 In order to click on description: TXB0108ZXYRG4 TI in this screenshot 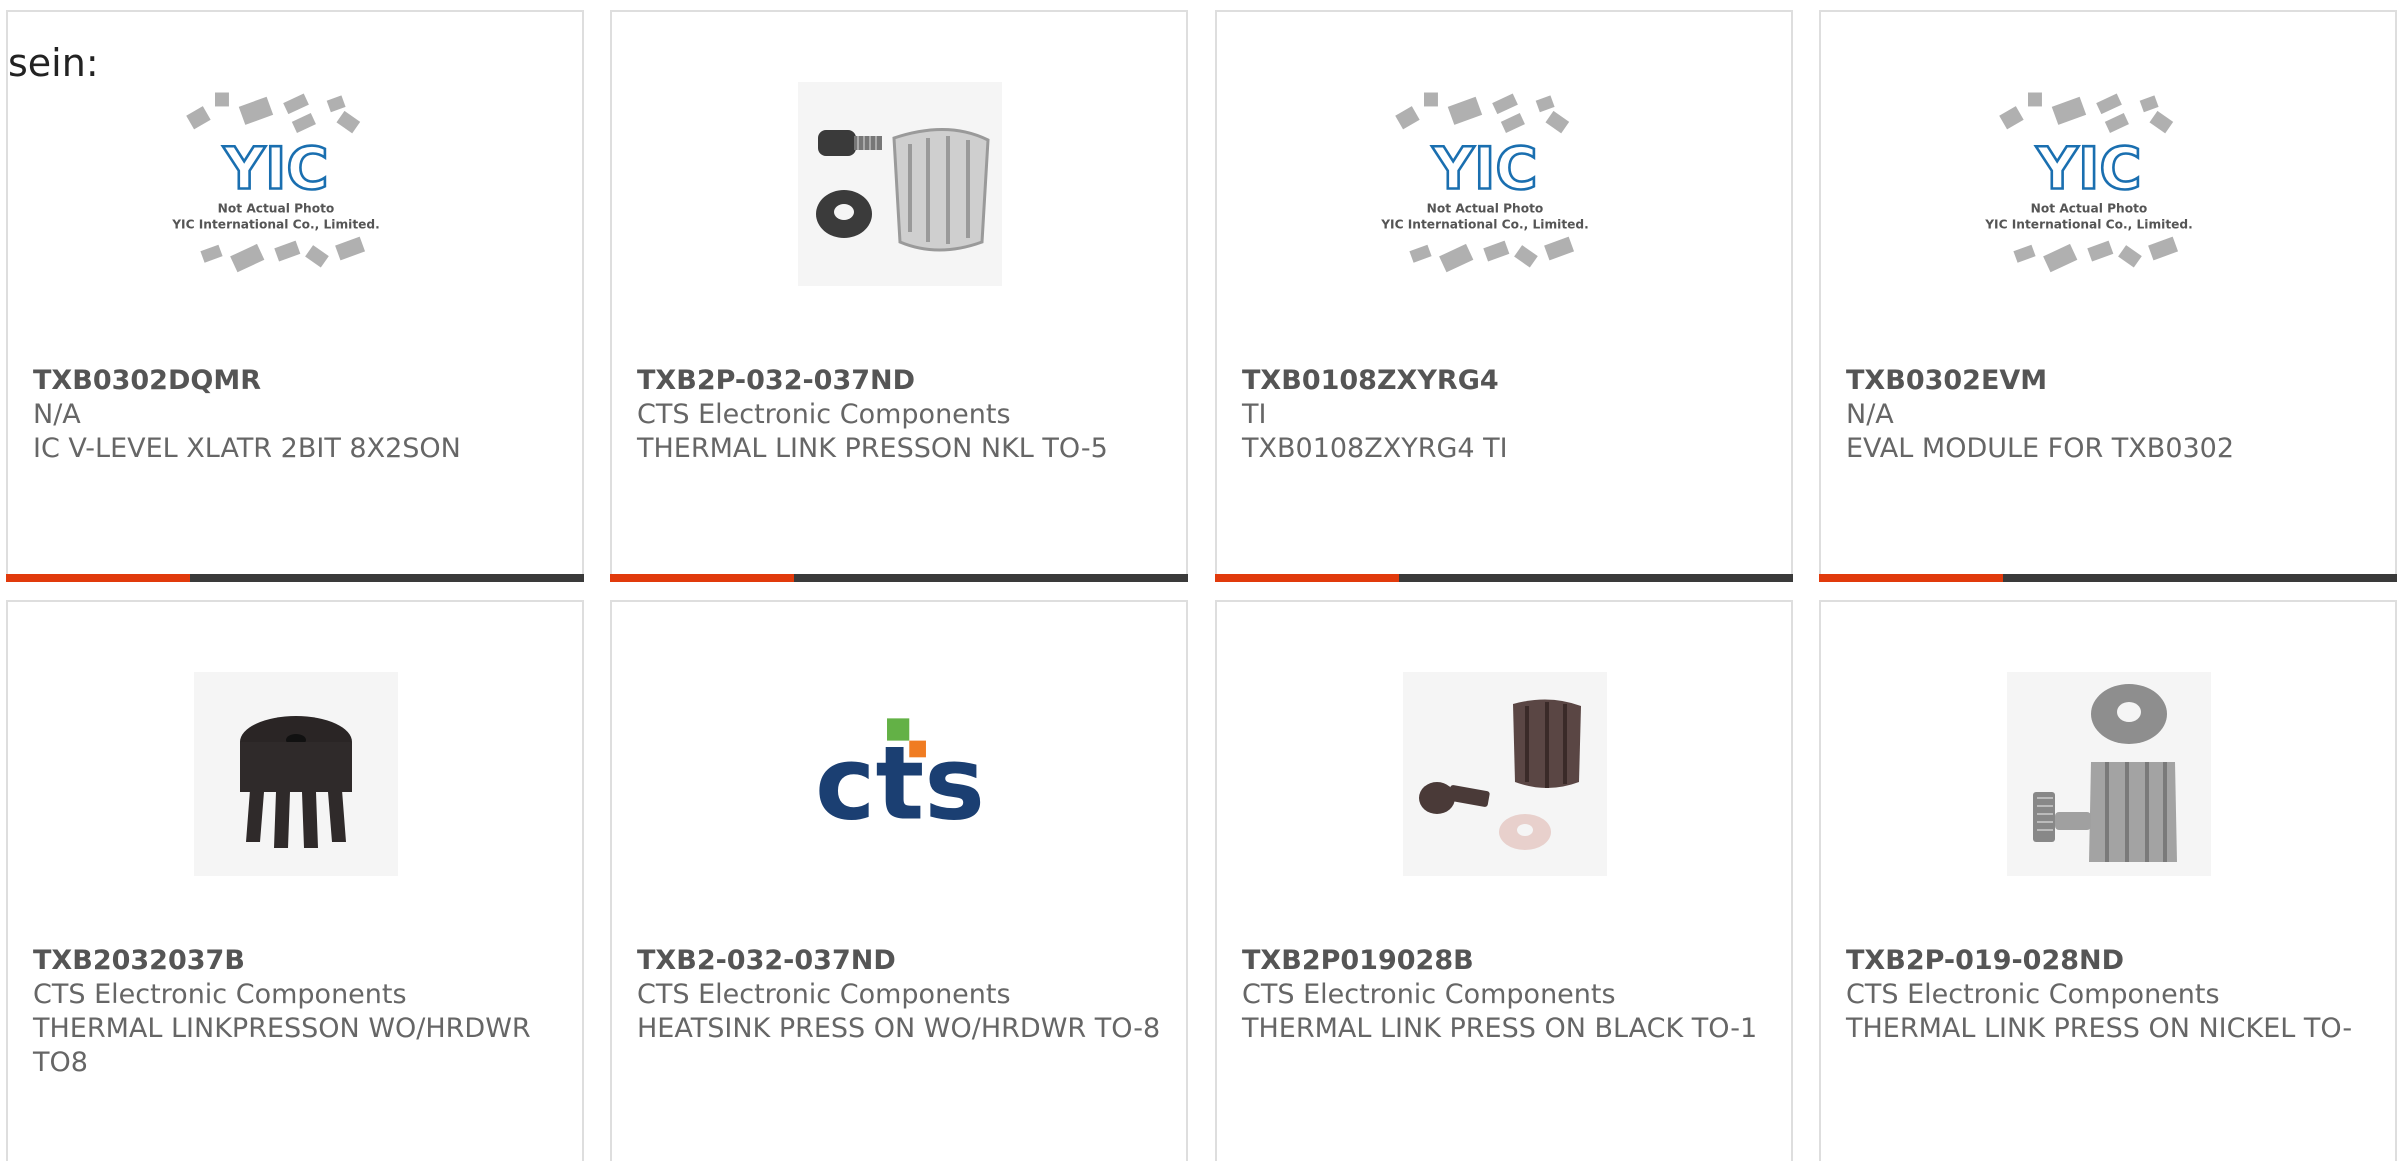, I will do `click(1375, 448)`.